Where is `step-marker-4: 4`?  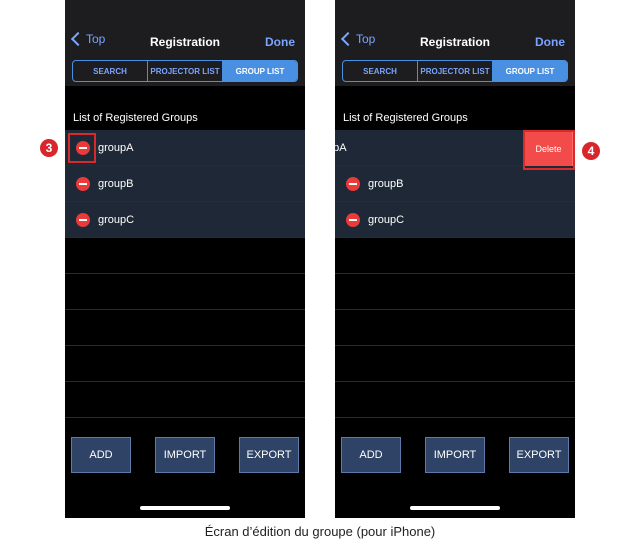 step-marker-4: 4 is located at coordinates (591, 151).